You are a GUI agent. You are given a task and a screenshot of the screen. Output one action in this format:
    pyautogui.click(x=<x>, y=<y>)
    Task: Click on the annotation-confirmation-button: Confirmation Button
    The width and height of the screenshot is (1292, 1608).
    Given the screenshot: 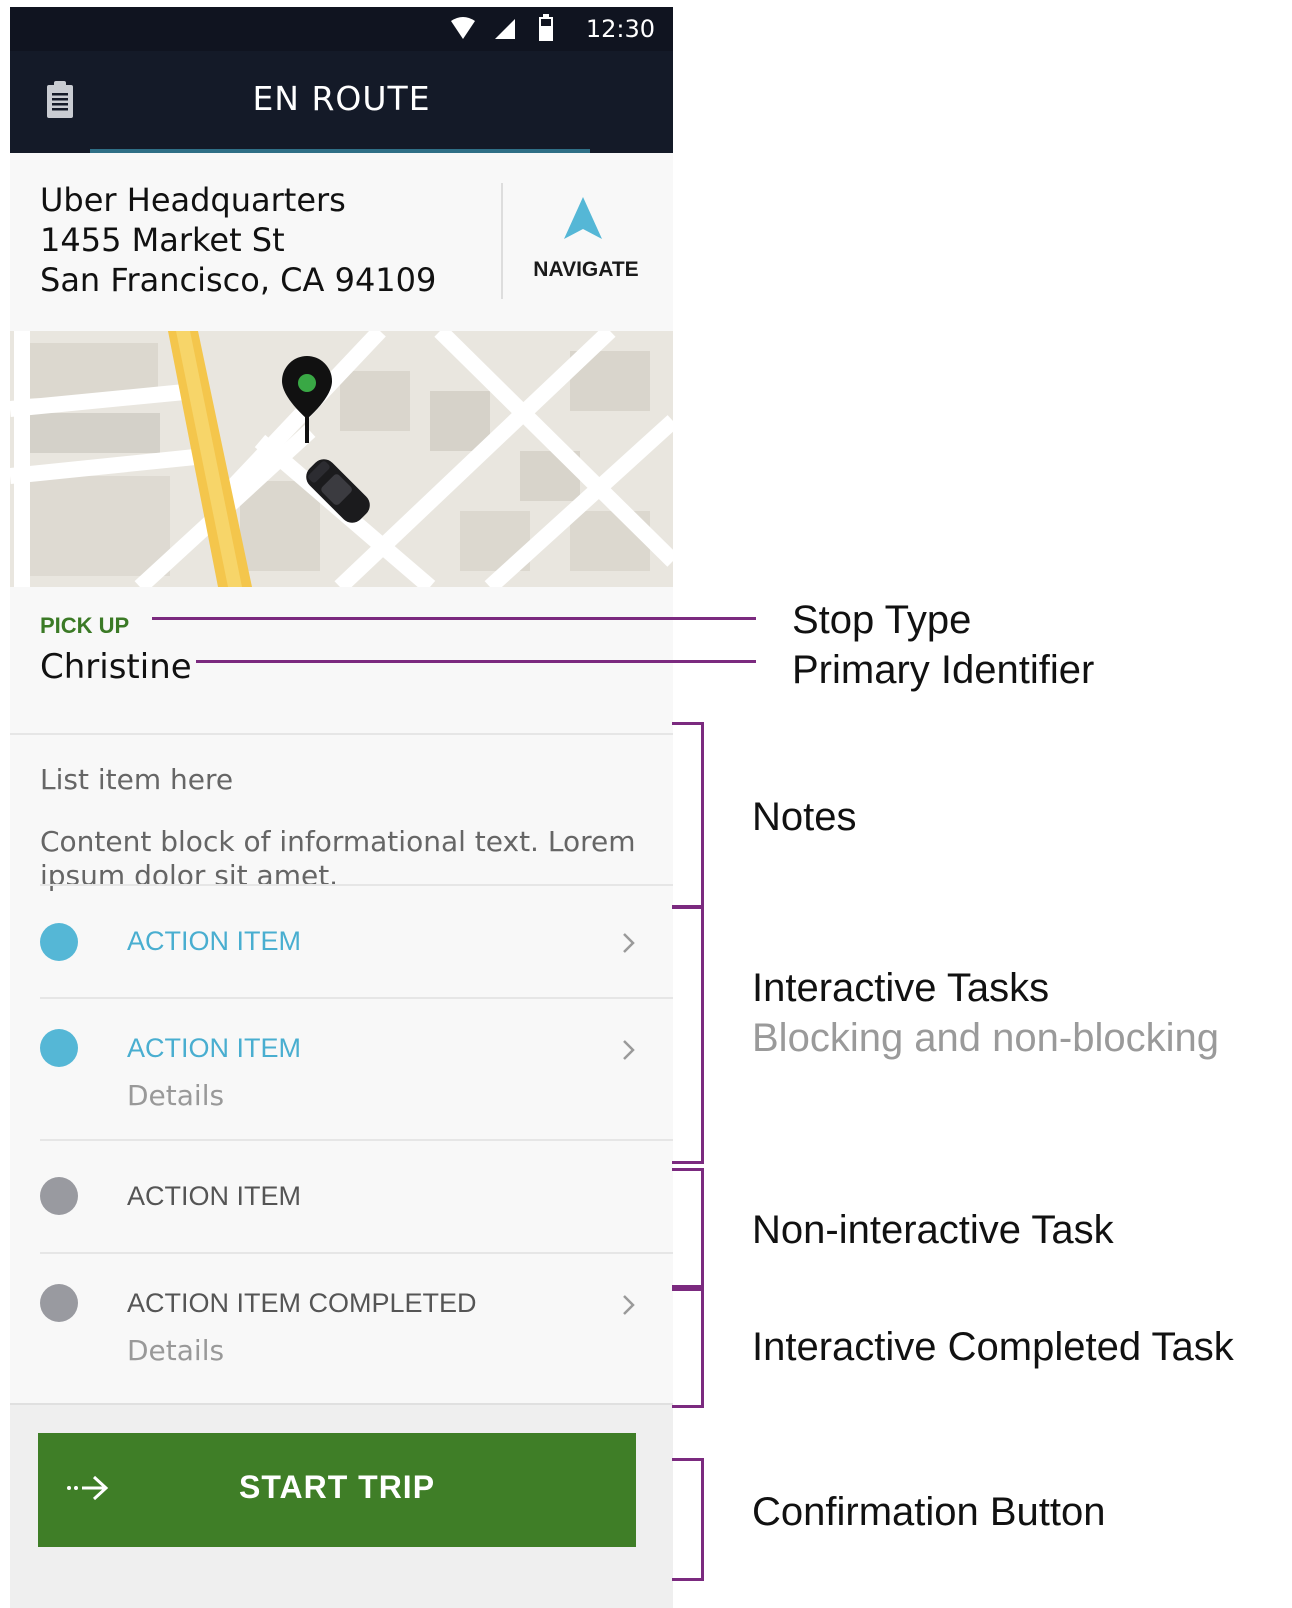 What is the action you would take?
    pyautogui.click(x=929, y=1512)
    